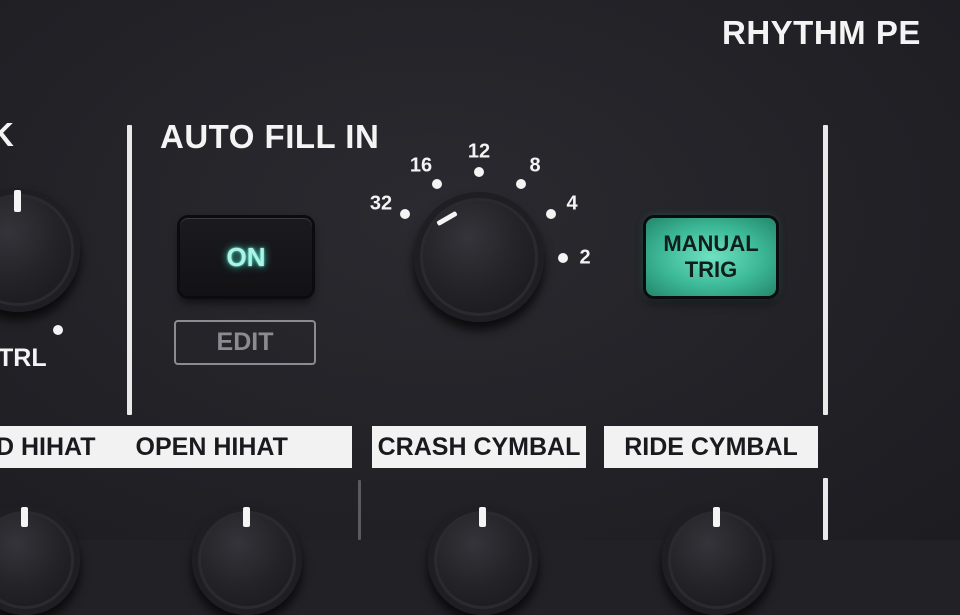  Describe the element at coordinates (270, 136) in the screenshot. I see `auto-fill-in-title: AUTO FILL IN` at that location.